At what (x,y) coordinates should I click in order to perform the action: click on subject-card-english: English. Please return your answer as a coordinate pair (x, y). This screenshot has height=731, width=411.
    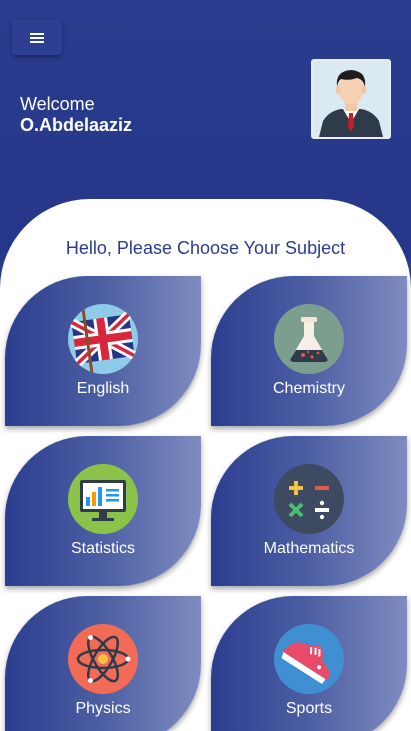
    Looking at the image, I should click on (103, 351).